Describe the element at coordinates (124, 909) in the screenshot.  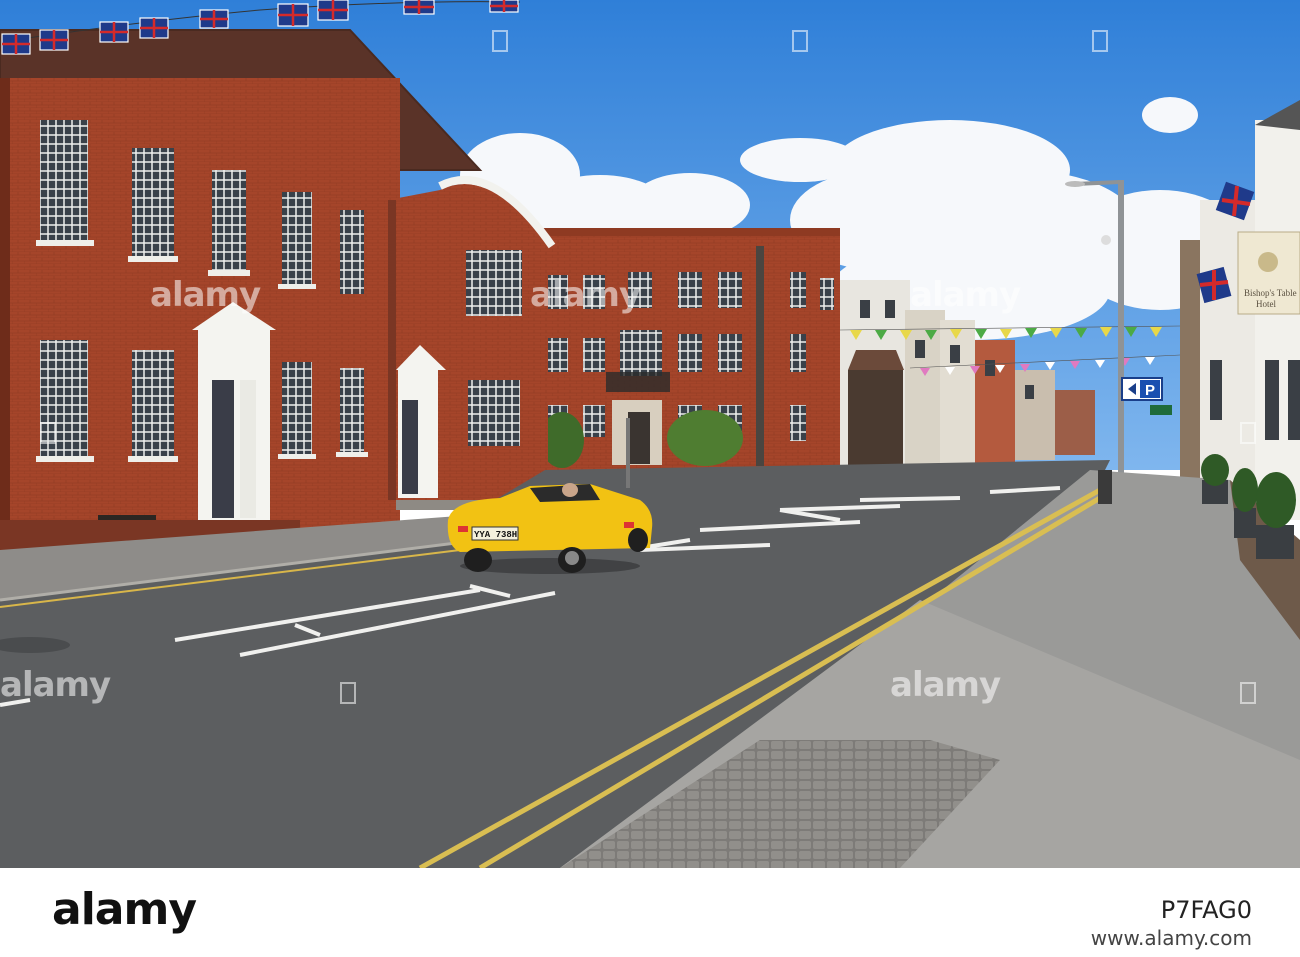
I see `alamy-logo: alamy` at that location.